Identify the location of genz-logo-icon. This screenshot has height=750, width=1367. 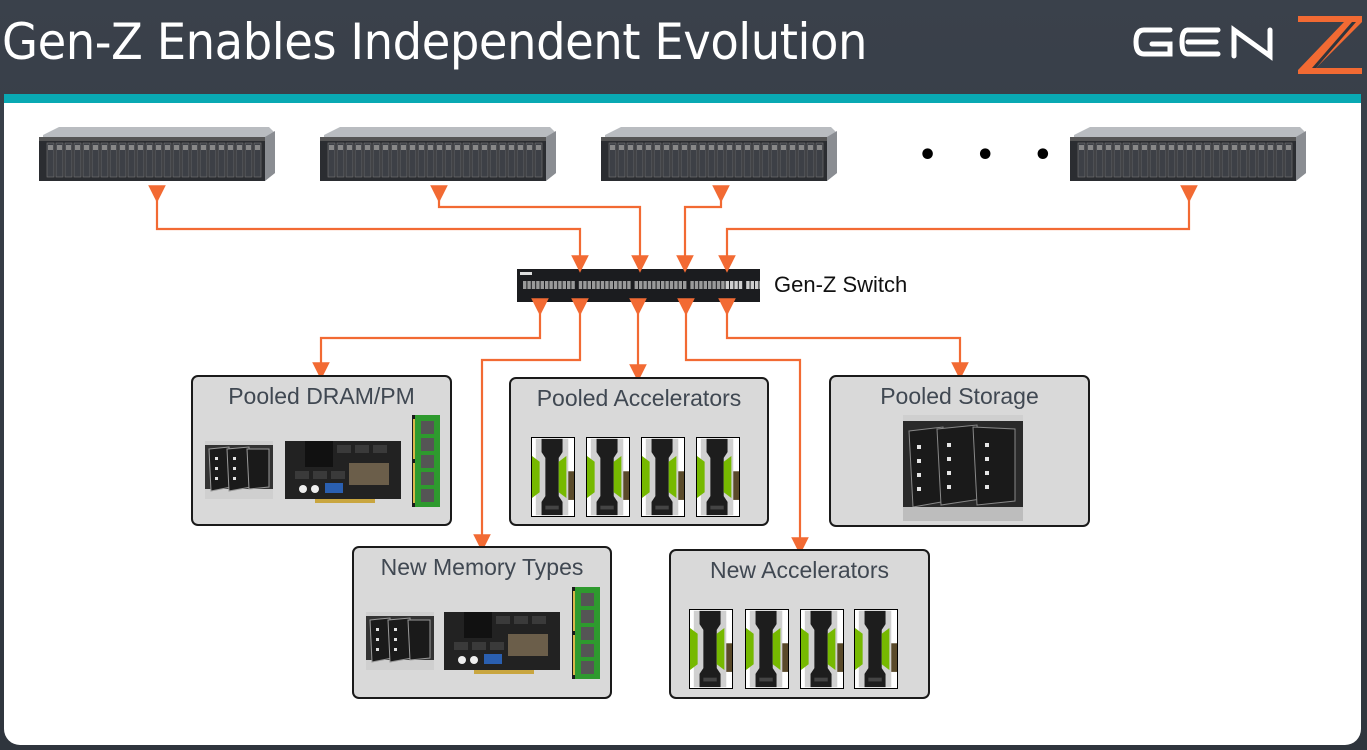
(1247, 45).